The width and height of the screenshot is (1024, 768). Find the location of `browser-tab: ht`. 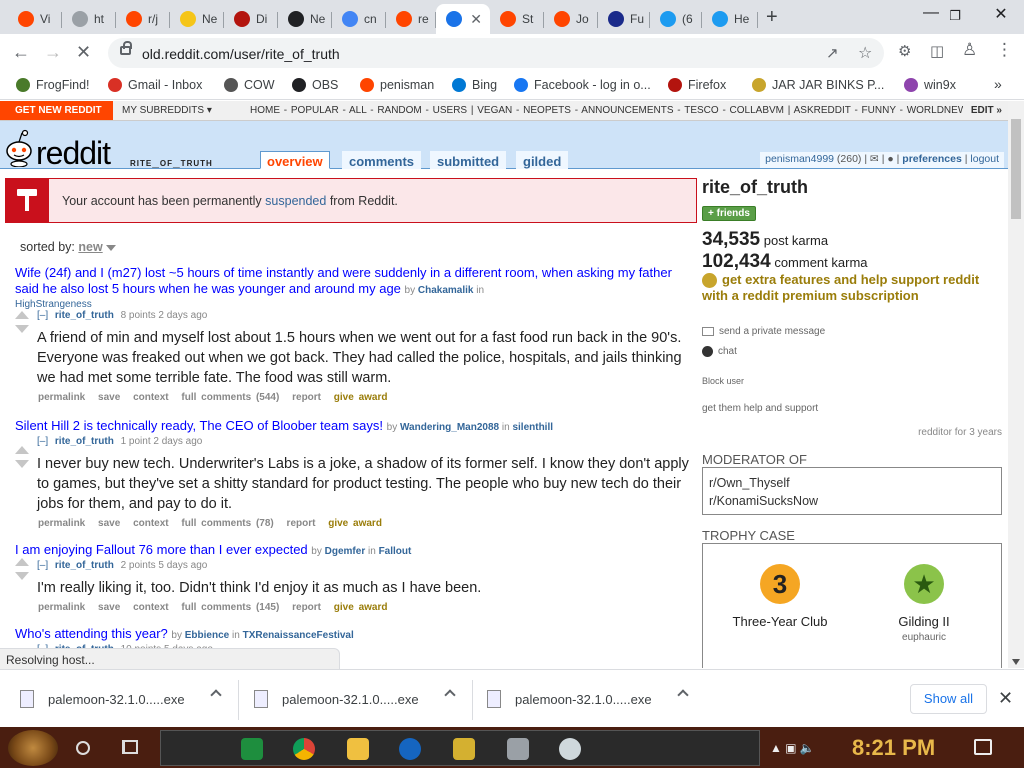

browser-tab: ht is located at coordinates (89, 19).